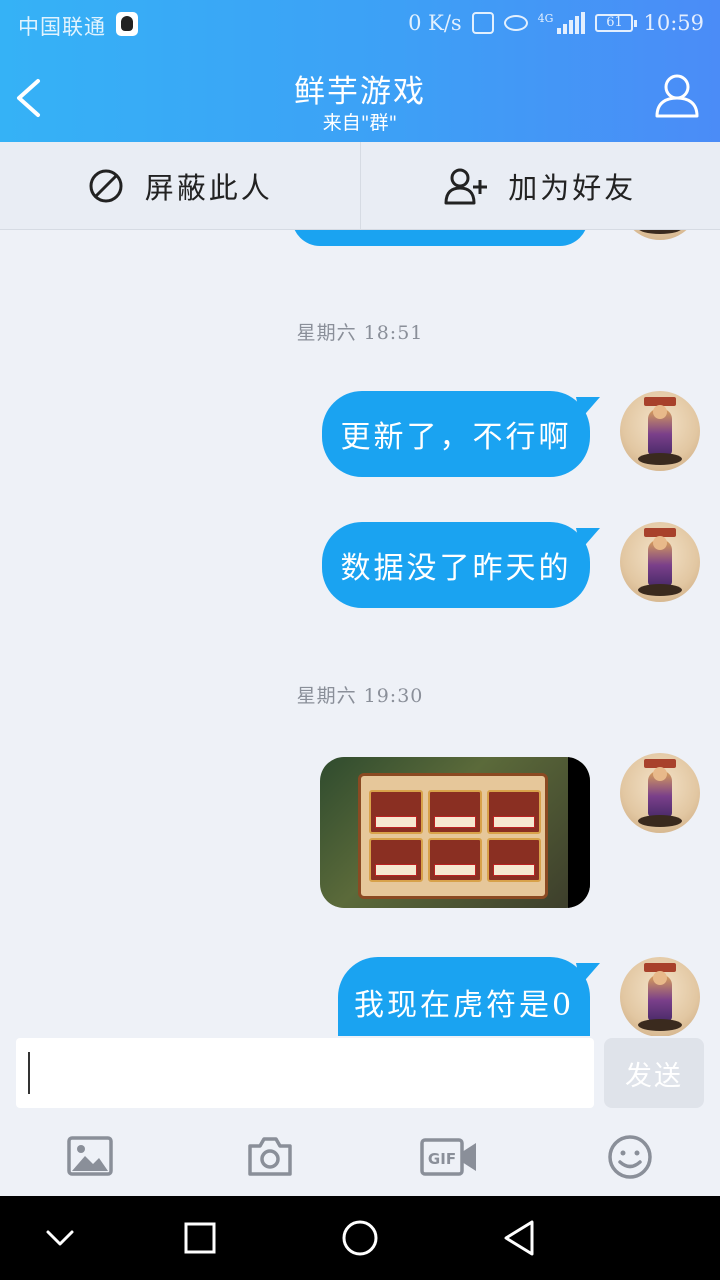  I want to click on avatar-partial, so click(660, 235).